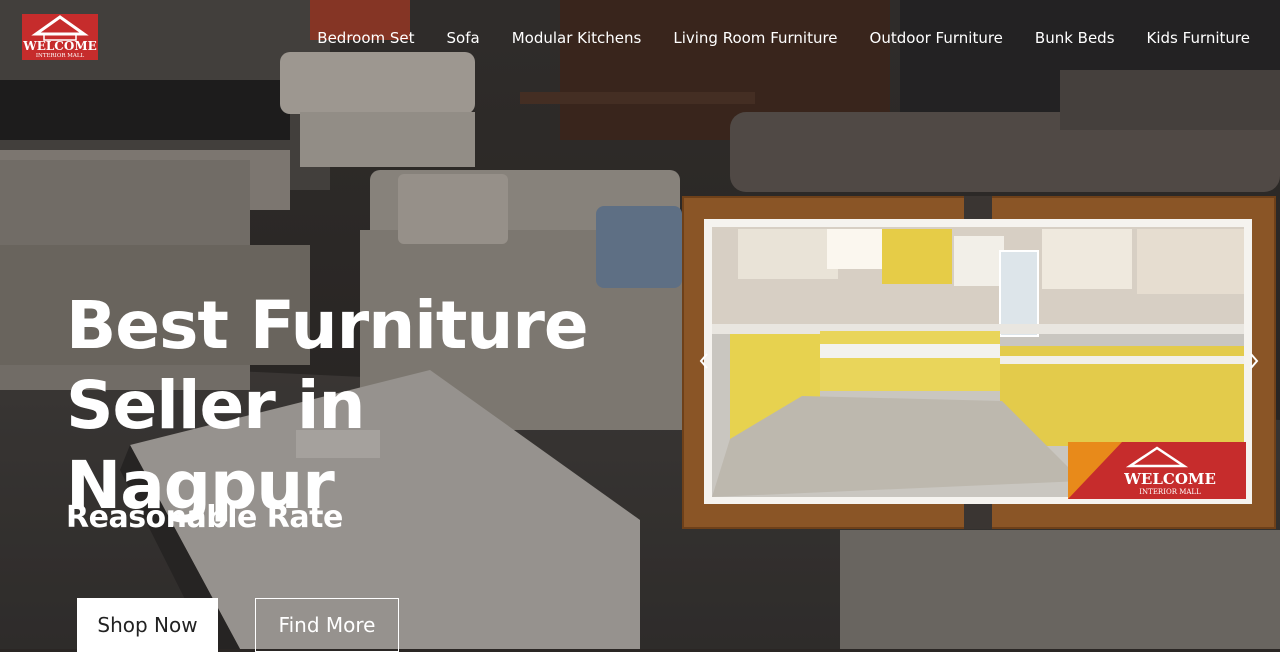 The image size is (1280, 652). Describe the element at coordinates (147, 625) in the screenshot. I see `shop-now-button: Shop Now` at that location.